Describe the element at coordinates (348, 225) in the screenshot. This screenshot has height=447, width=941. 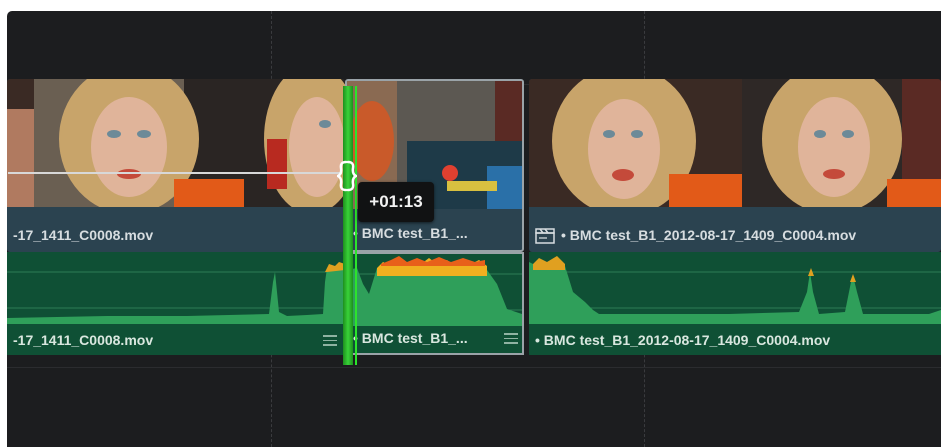
I see `trim-playhead` at that location.